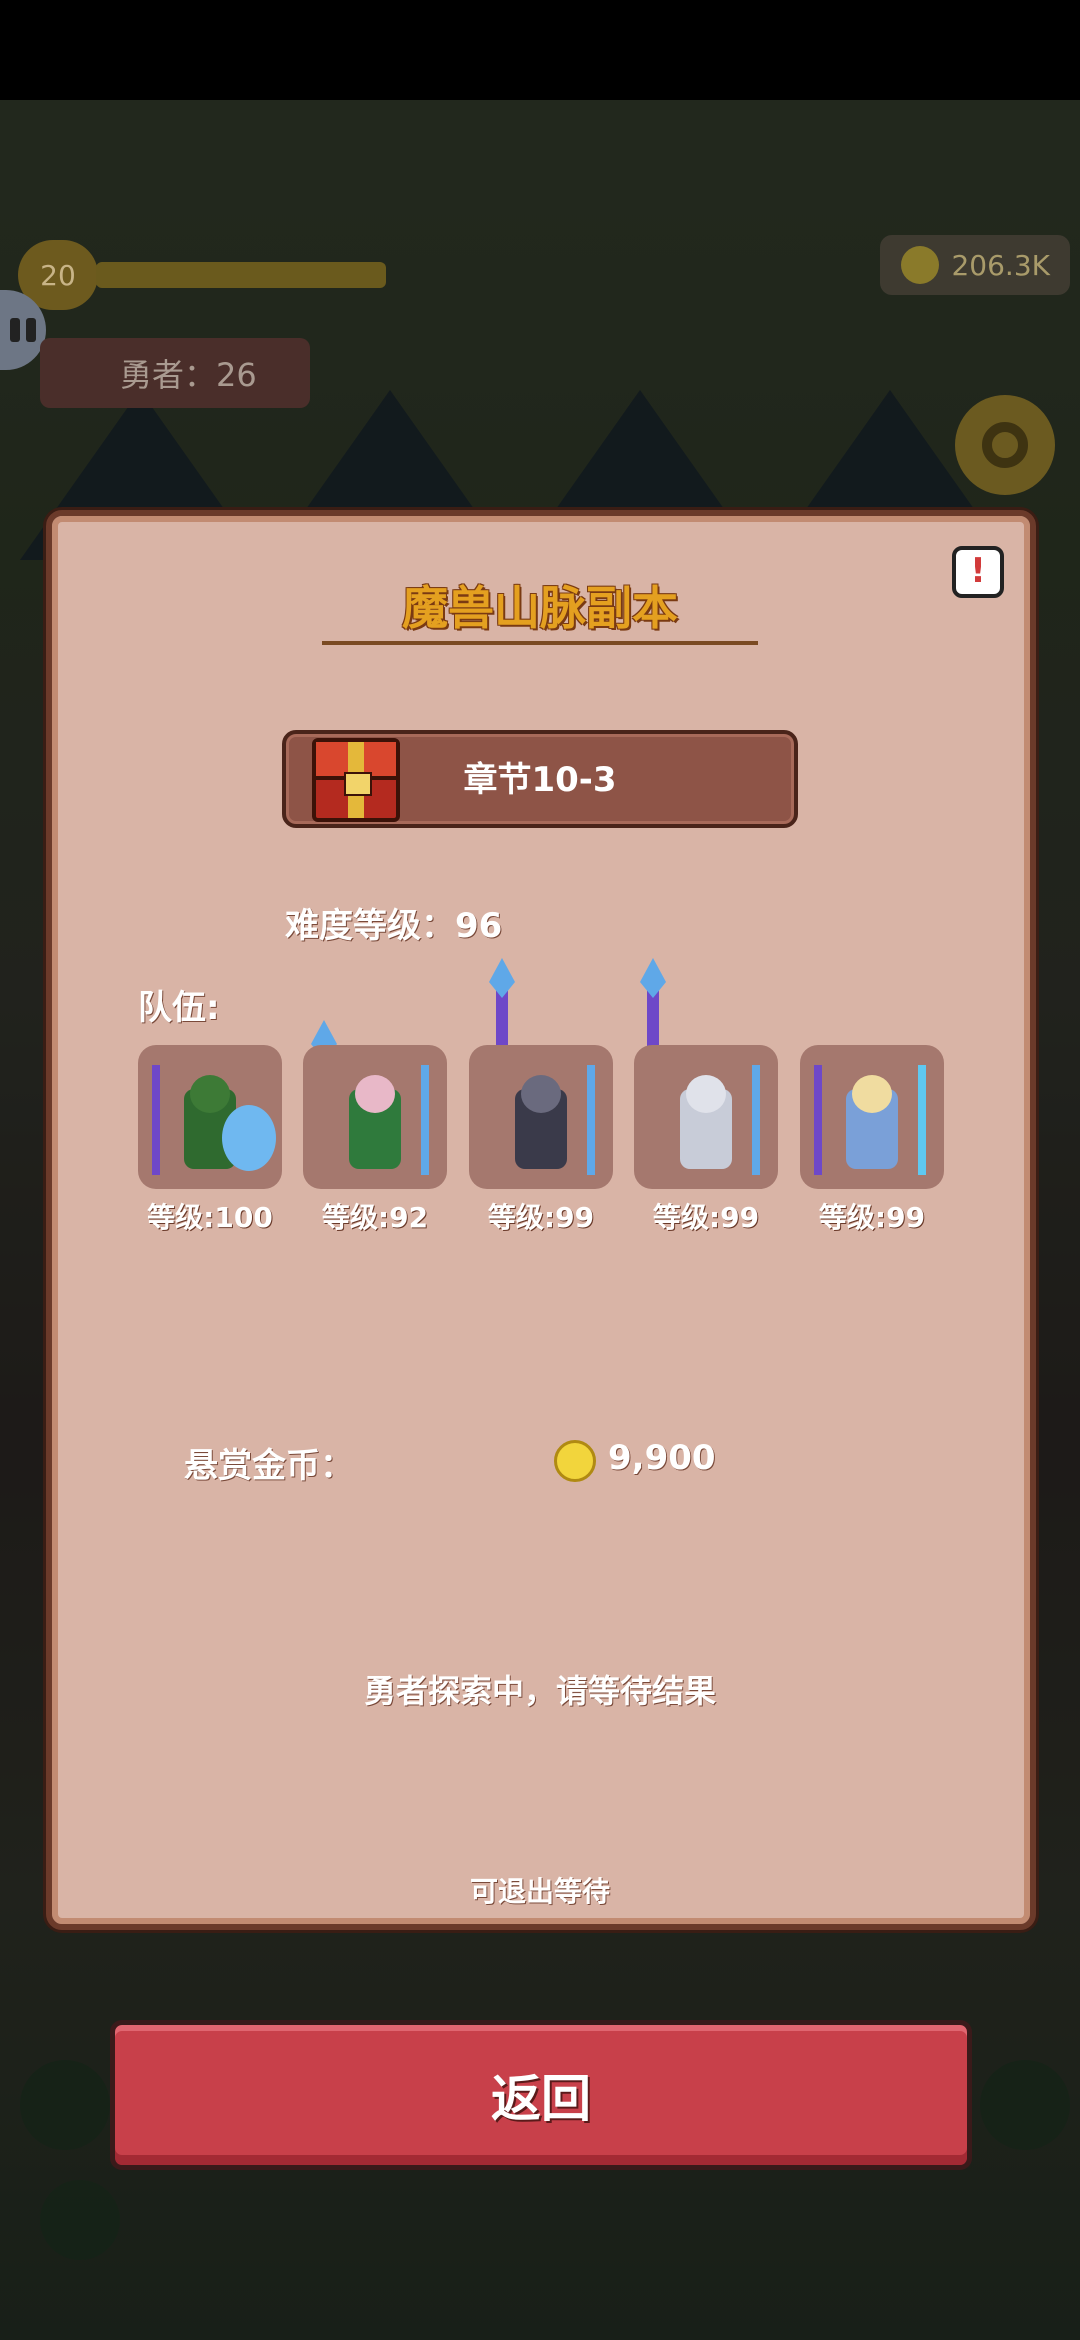  What do you see at coordinates (375, 1117) in the screenshot?
I see `hero-card-deer-druid` at bounding box center [375, 1117].